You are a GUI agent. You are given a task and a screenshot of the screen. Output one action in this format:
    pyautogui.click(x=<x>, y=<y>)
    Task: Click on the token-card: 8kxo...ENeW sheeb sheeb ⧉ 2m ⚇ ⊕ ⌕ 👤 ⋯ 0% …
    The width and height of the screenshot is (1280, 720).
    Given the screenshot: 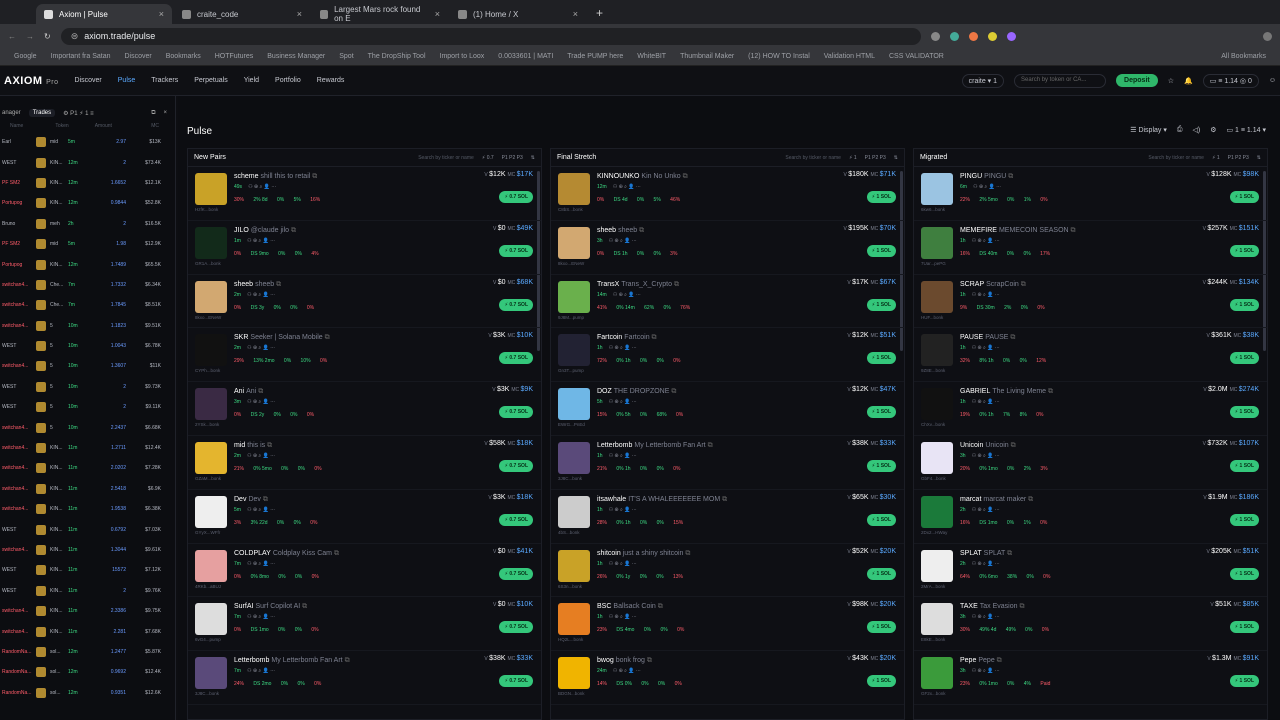 What is the action you would take?
    pyautogui.click(x=364, y=302)
    